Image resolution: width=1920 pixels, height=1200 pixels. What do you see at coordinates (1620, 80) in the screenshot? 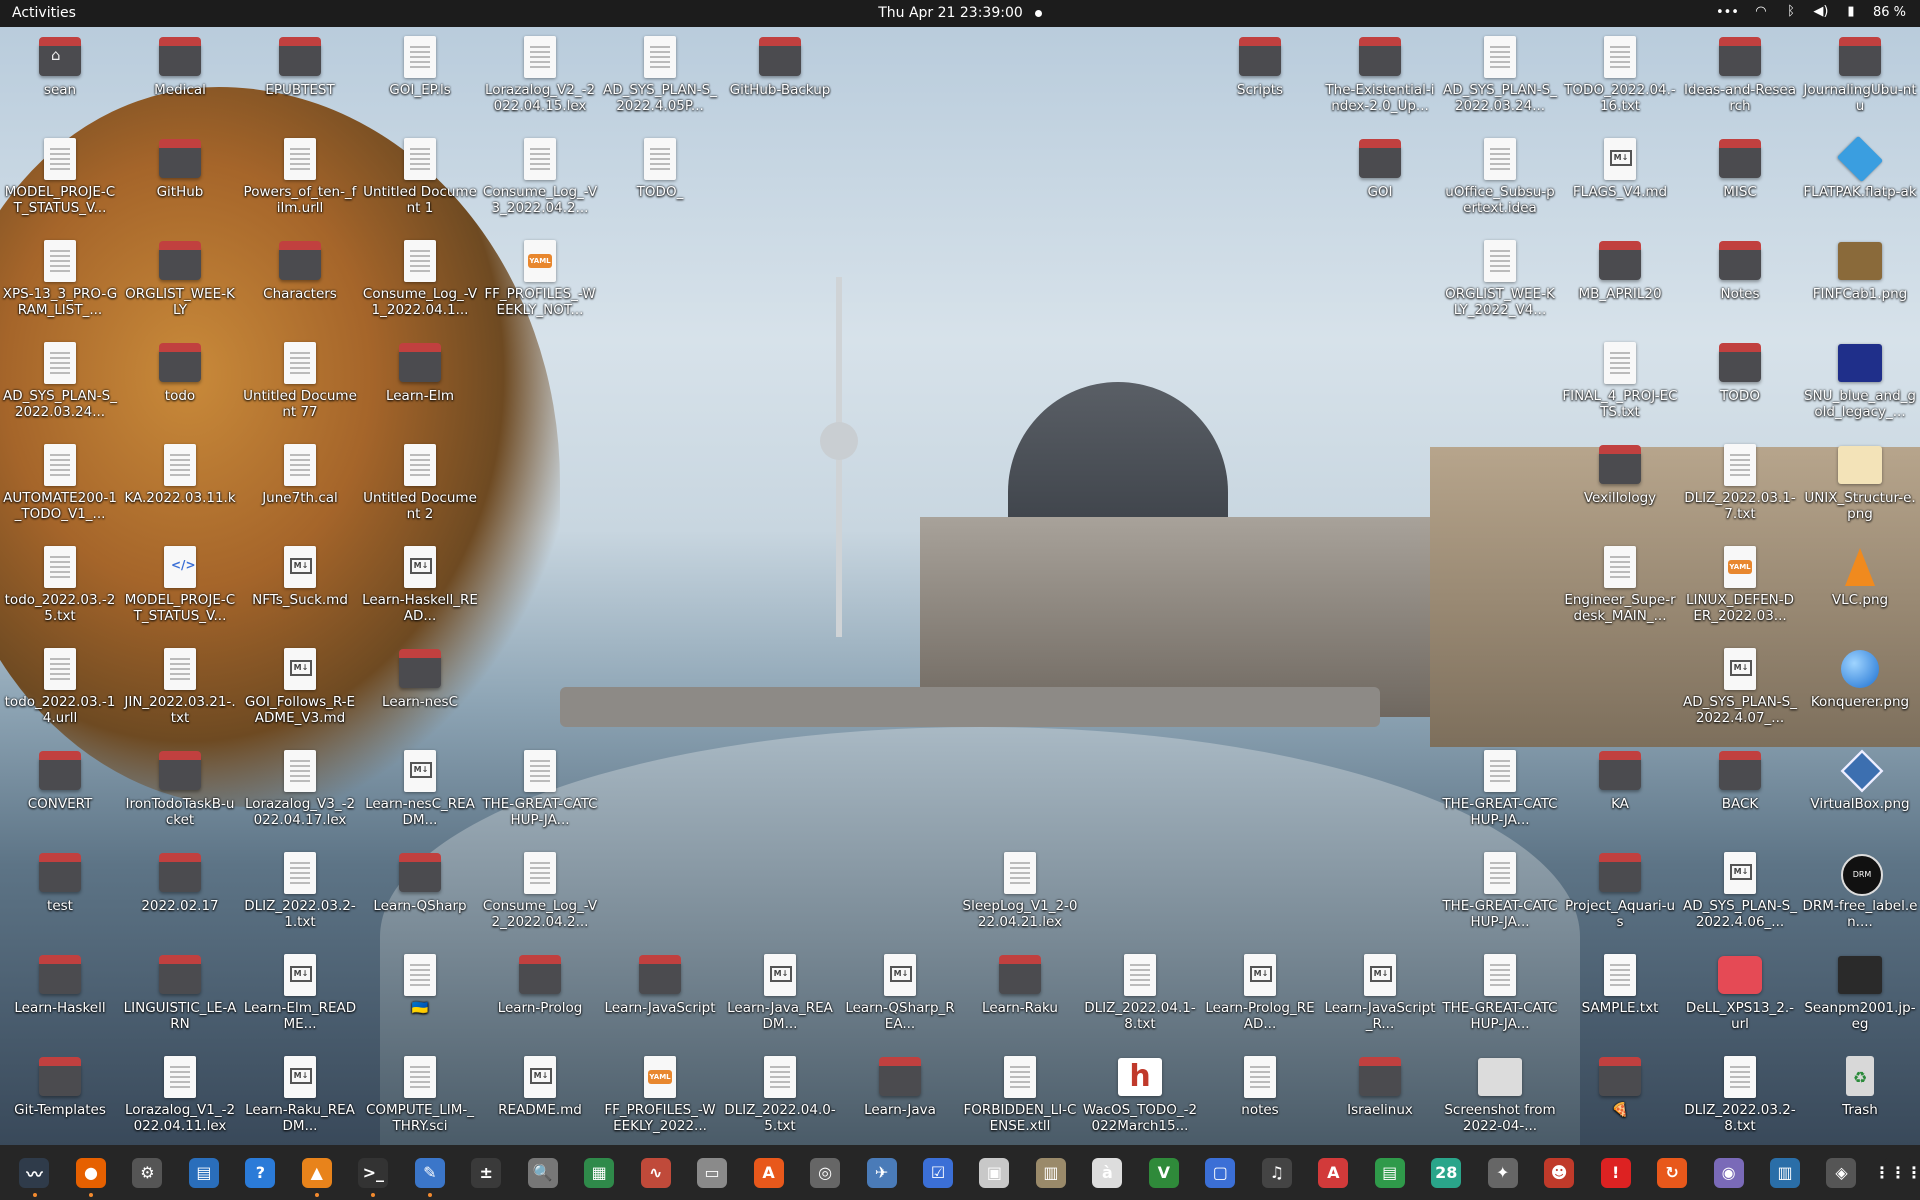
I see `desktop-icon: TODO_2022.04.-16.txt` at bounding box center [1620, 80].